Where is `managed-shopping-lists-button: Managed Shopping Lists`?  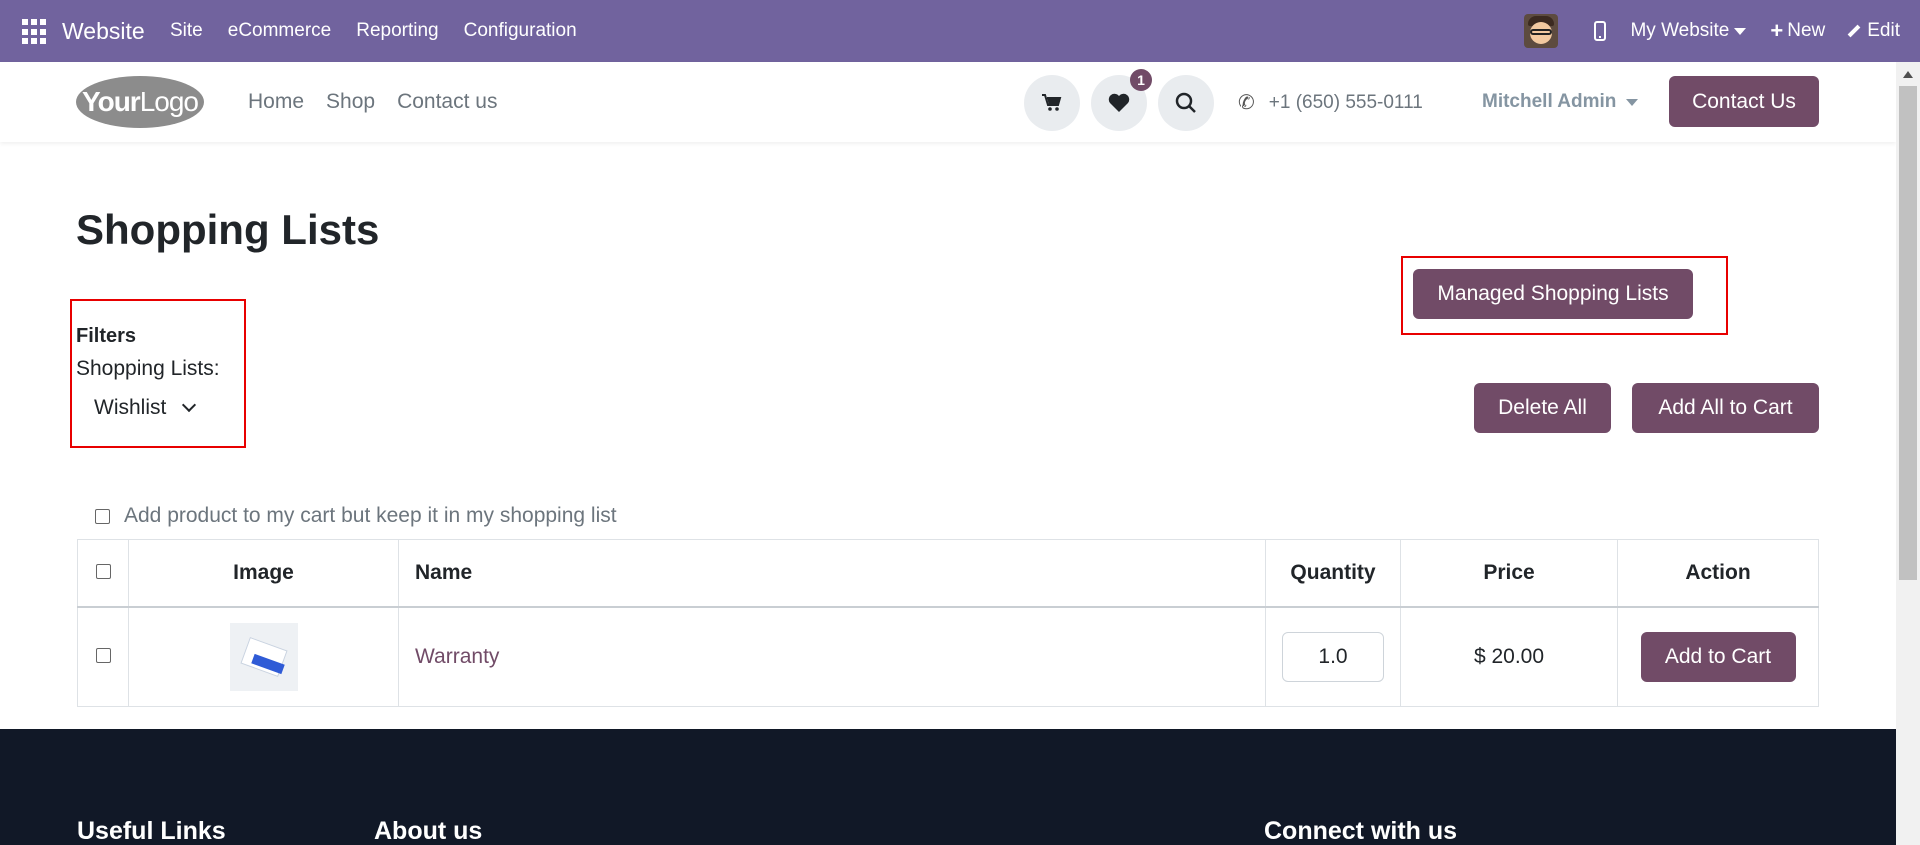
managed-shopping-lists-button: Managed Shopping Lists is located at coordinates (1553, 294).